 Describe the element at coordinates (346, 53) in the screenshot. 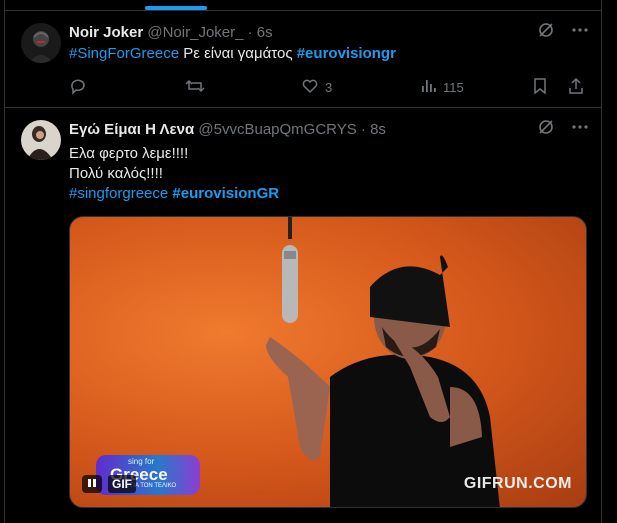

I see `hashtag-link: #eurovisiongr` at that location.